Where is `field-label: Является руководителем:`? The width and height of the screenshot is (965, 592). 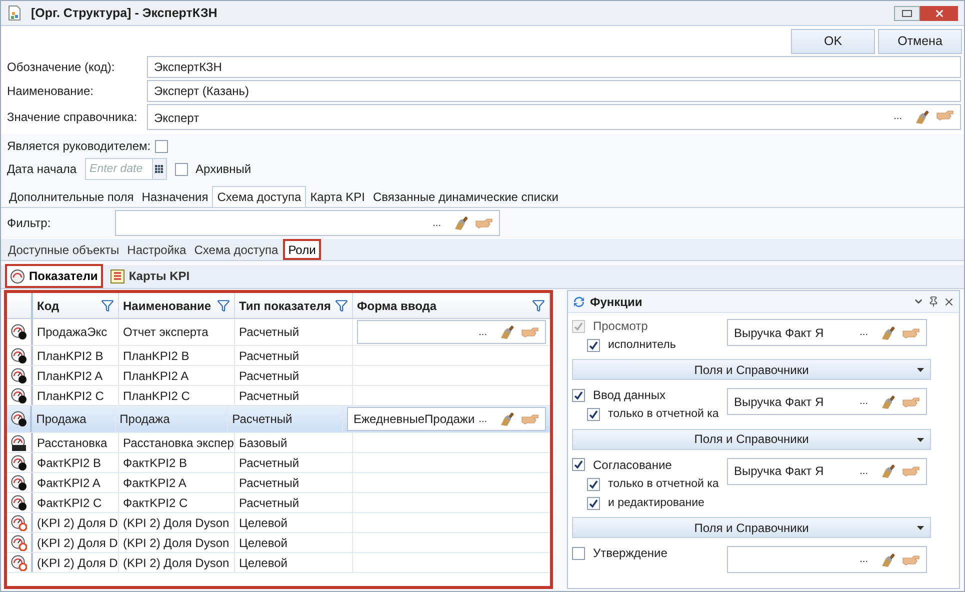 field-label: Является руководителем: is located at coordinates (79, 146).